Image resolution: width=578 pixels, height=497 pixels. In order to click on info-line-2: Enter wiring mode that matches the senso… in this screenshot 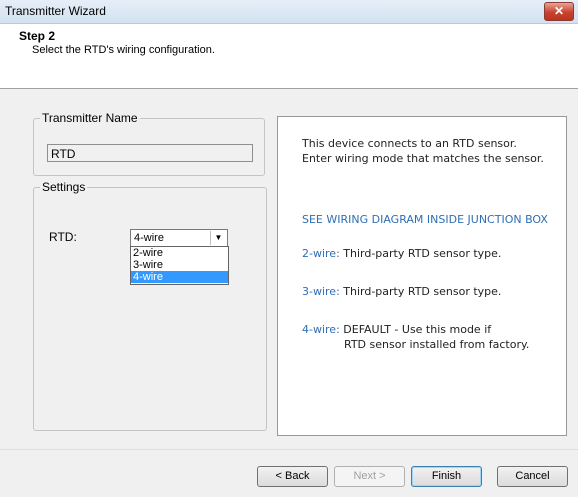, I will do `click(423, 158)`.